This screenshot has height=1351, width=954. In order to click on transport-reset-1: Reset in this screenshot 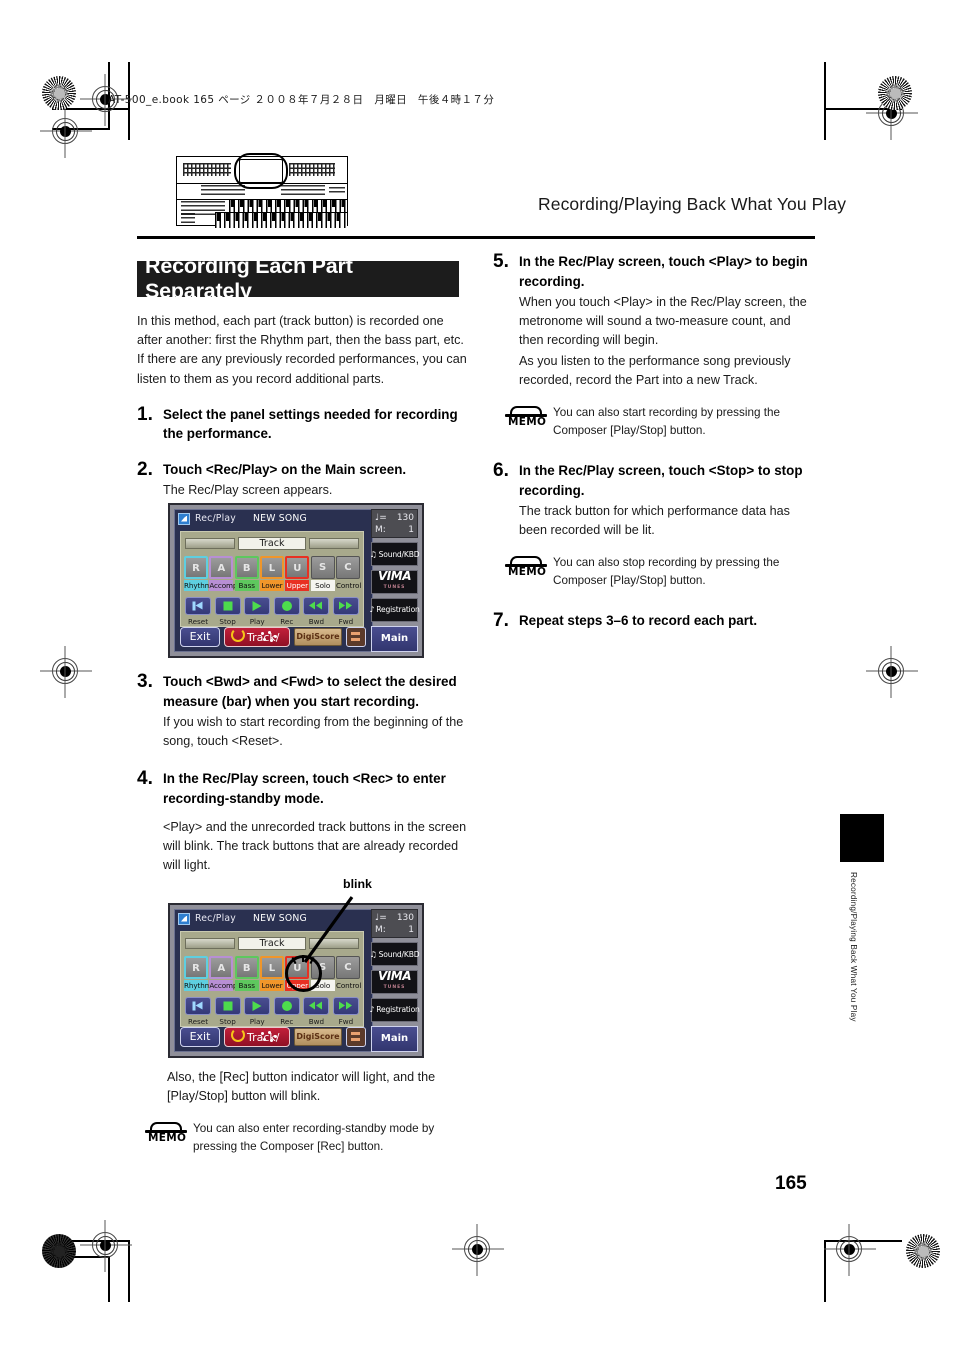, I will do `click(198, 611)`.